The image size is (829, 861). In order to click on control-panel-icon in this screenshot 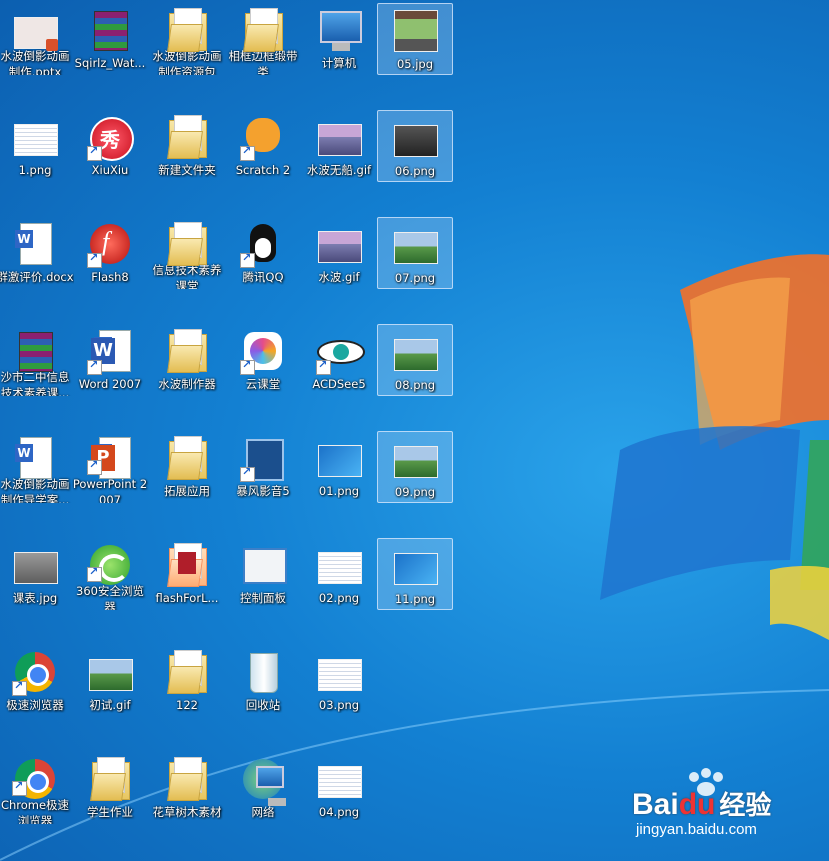, I will do `click(263, 566)`.